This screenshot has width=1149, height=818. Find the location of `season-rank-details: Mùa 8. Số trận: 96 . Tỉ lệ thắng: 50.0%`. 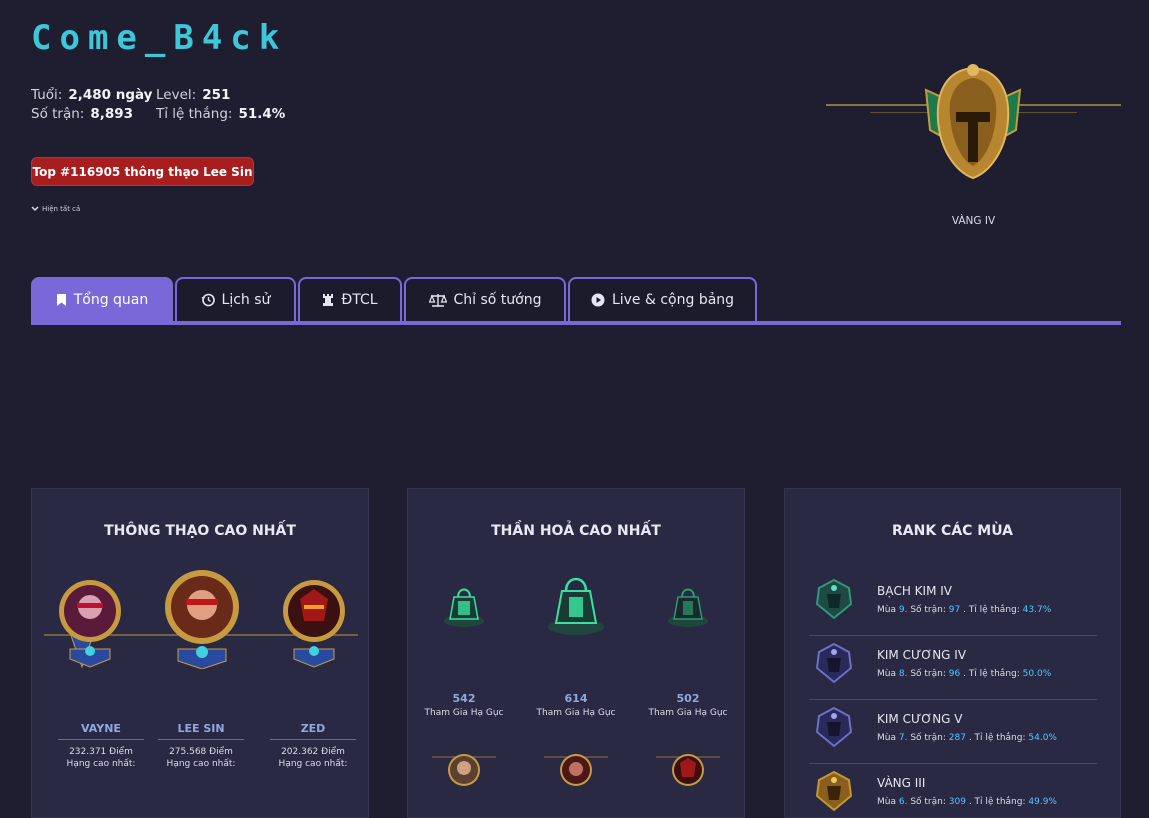

season-rank-details: Mùa 8. Số trận: 96 . Tỉ lệ thắng: 50.0% is located at coordinates (964, 674).